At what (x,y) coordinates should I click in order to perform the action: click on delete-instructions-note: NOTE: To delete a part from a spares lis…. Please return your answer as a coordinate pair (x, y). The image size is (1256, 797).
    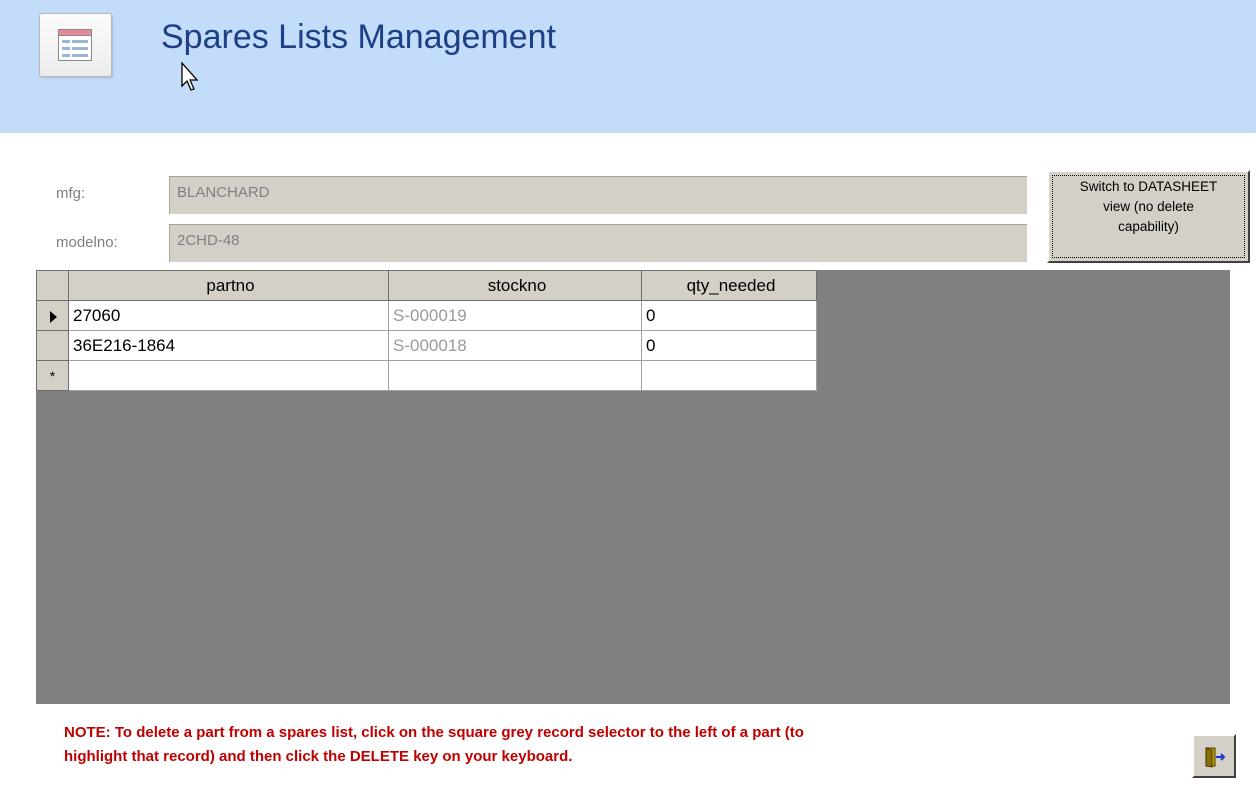
    Looking at the image, I should click on (564, 745).